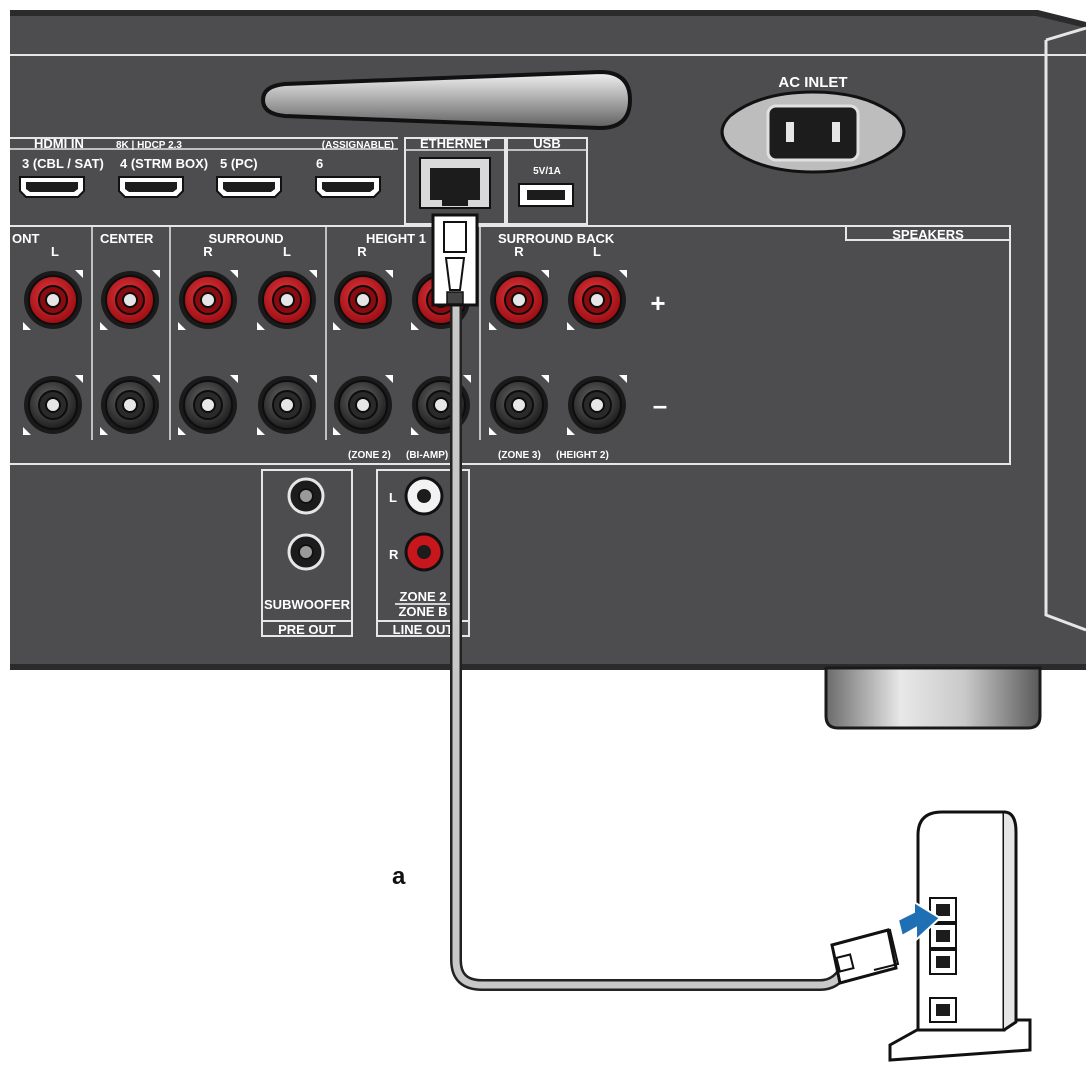 This screenshot has height=1066, width=1086. What do you see at coordinates (582, 455) in the screenshot?
I see `footnote-height2: (HEIGHT 2)` at bounding box center [582, 455].